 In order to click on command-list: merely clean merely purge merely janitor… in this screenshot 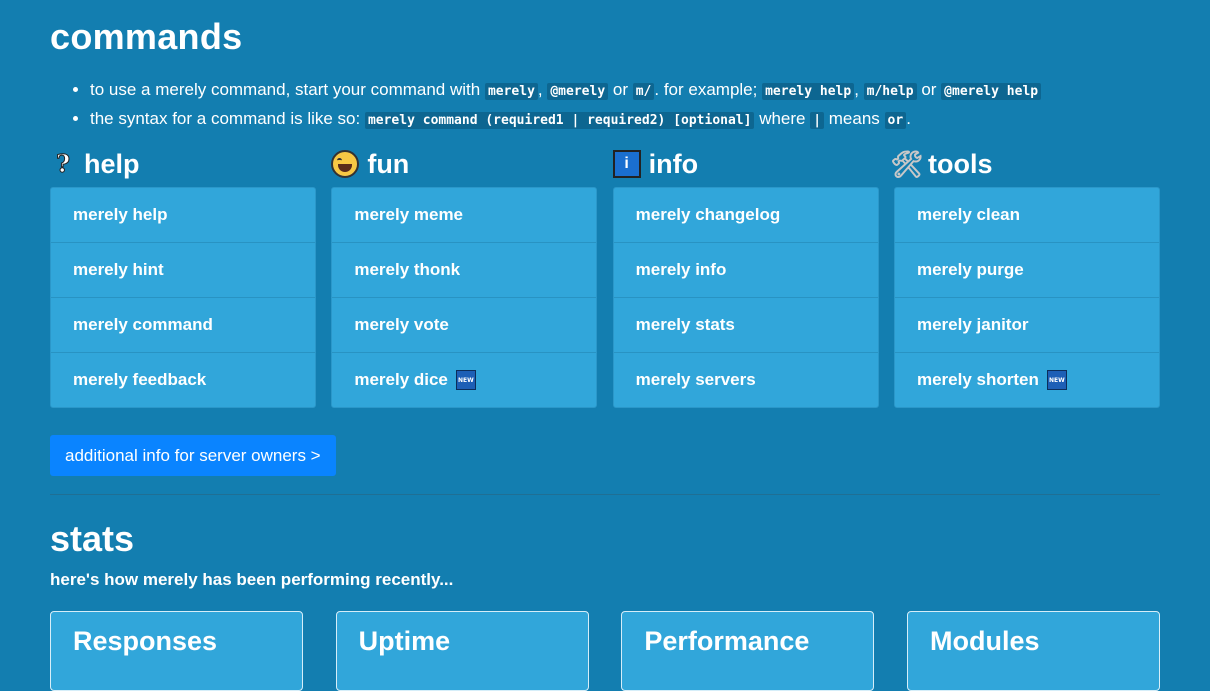, I will do `click(1026, 297)`.